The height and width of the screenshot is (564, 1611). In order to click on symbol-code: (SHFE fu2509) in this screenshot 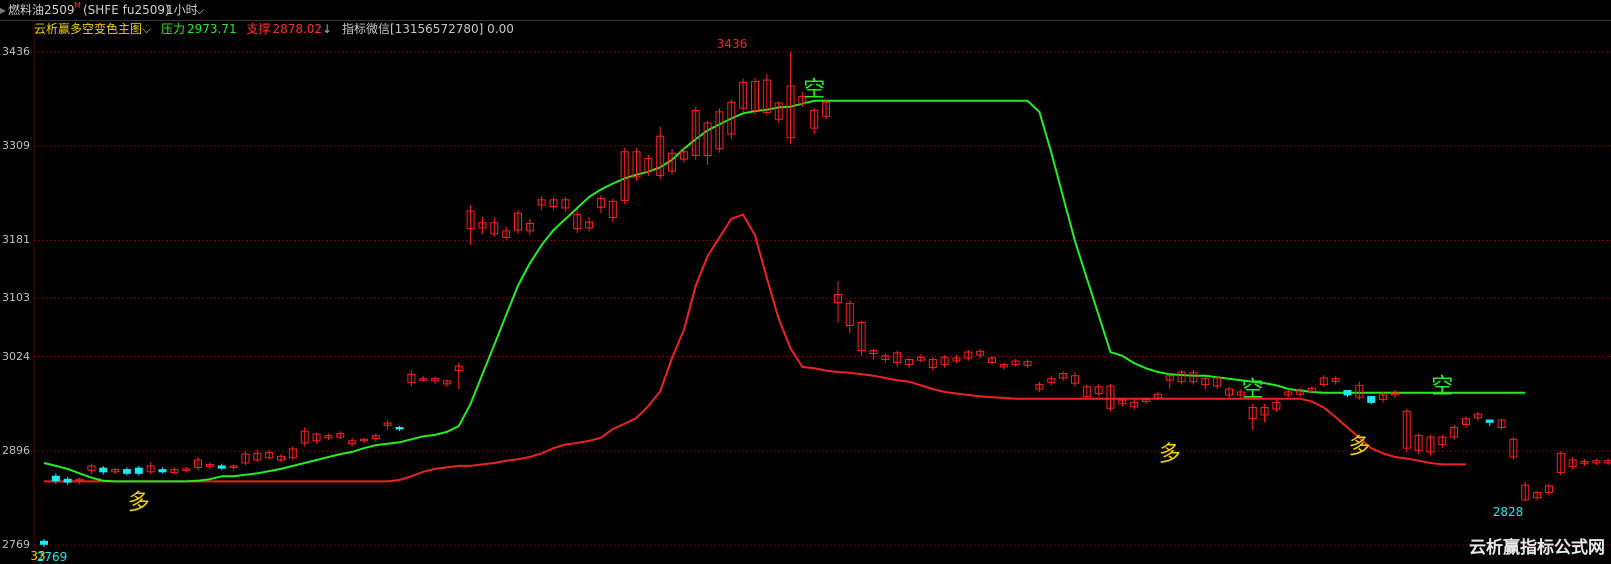, I will do `click(126, 10)`.